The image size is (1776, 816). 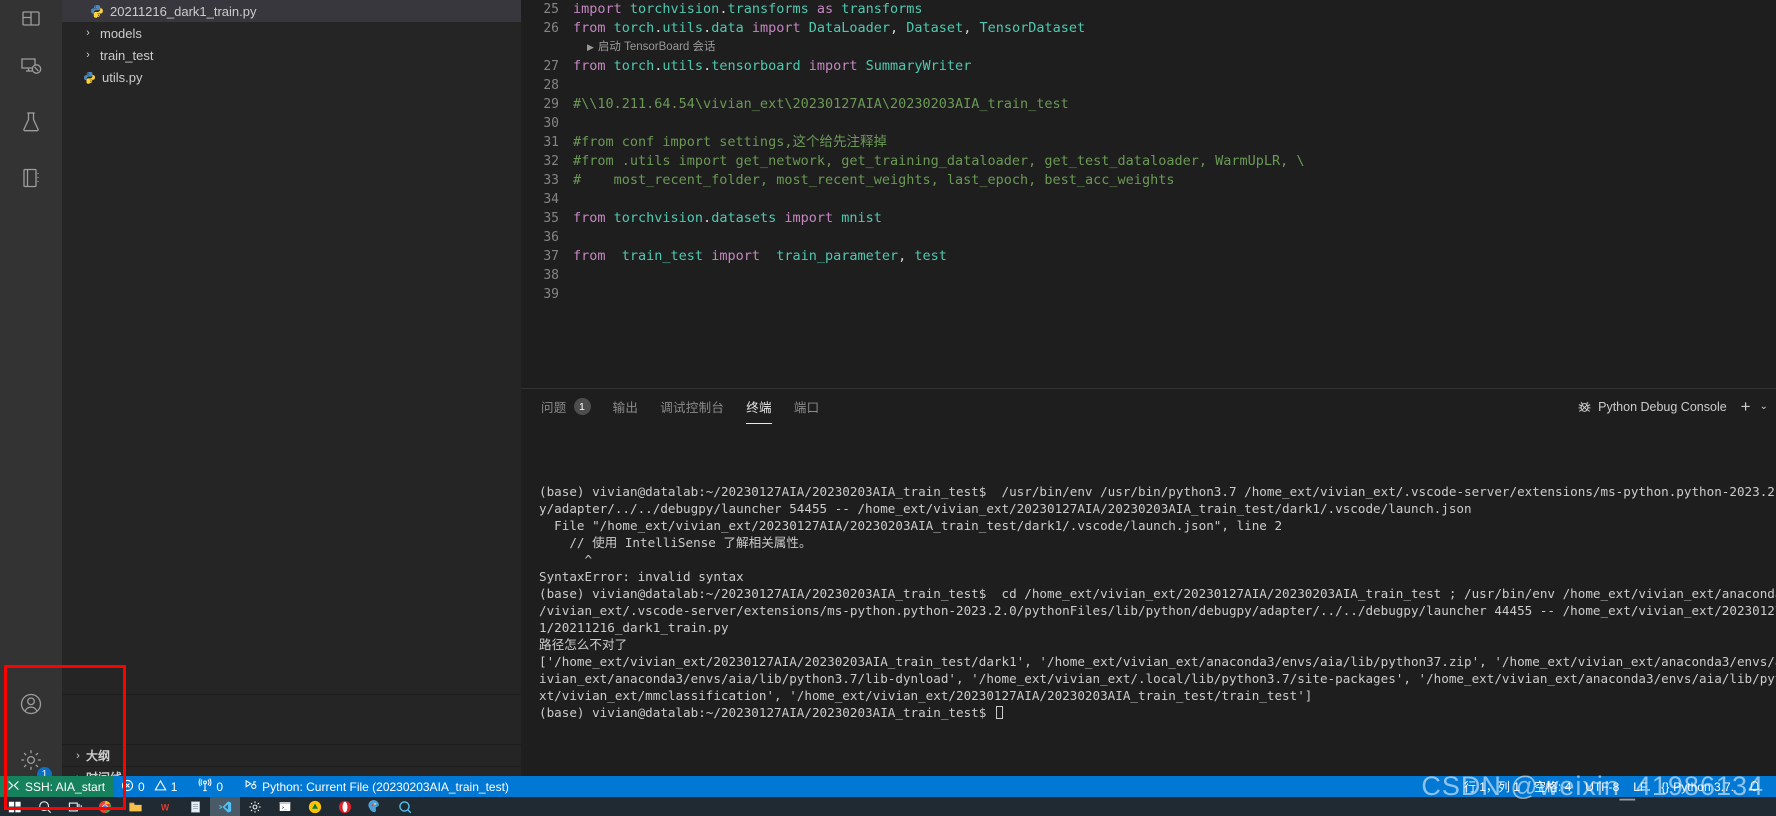 I want to click on paint-icon, so click(x=375, y=806).